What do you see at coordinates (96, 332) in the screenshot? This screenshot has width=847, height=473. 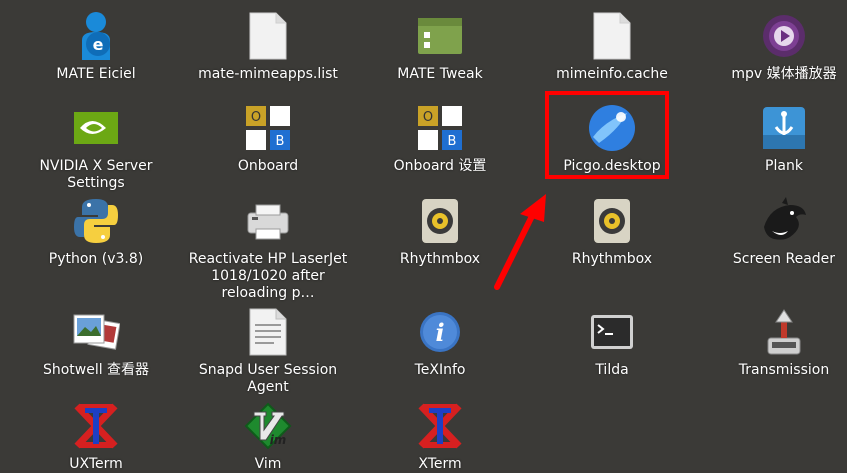 I see `shotwell-icon` at bounding box center [96, 332].